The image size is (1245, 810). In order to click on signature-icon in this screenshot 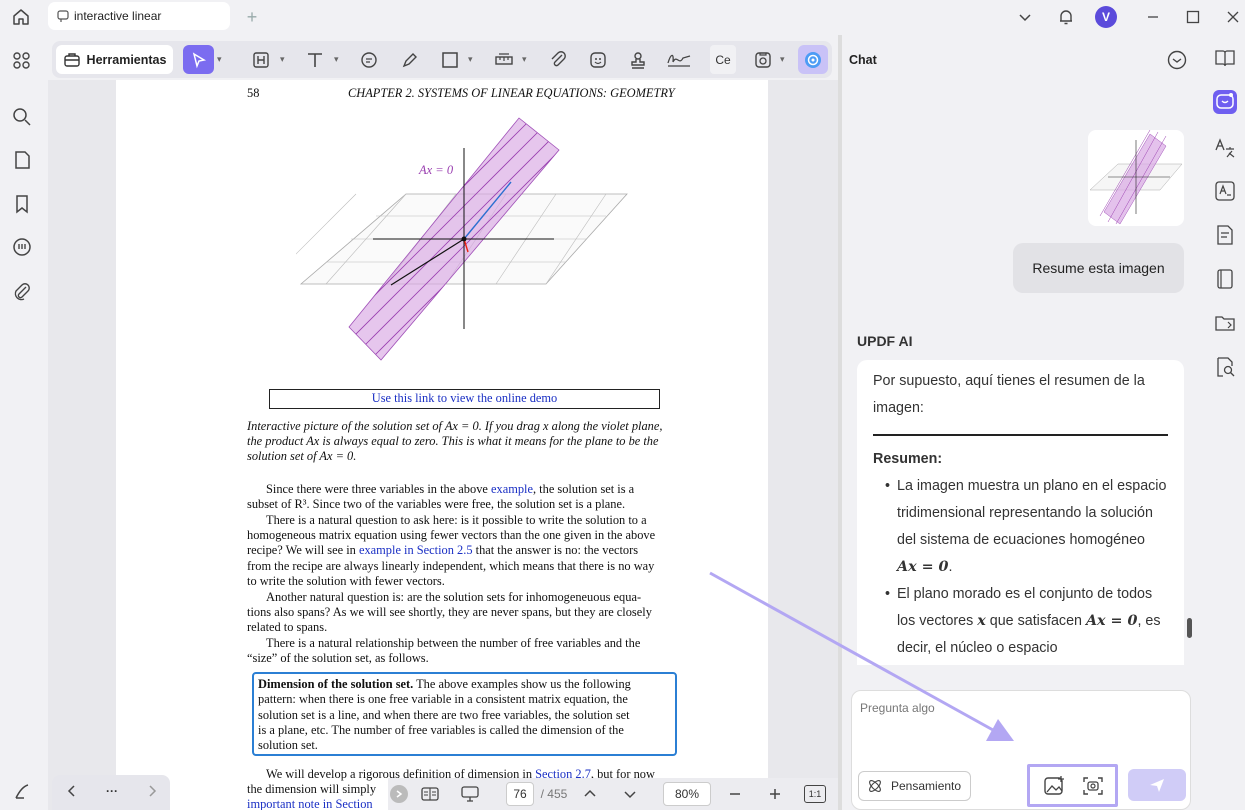, I will do `click(679, 59)`.